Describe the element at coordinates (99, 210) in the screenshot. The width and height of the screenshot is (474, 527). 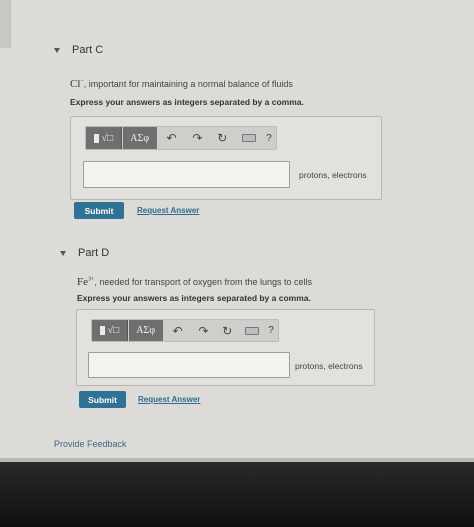
I see `part-c-submit-button: Submit` at that location.